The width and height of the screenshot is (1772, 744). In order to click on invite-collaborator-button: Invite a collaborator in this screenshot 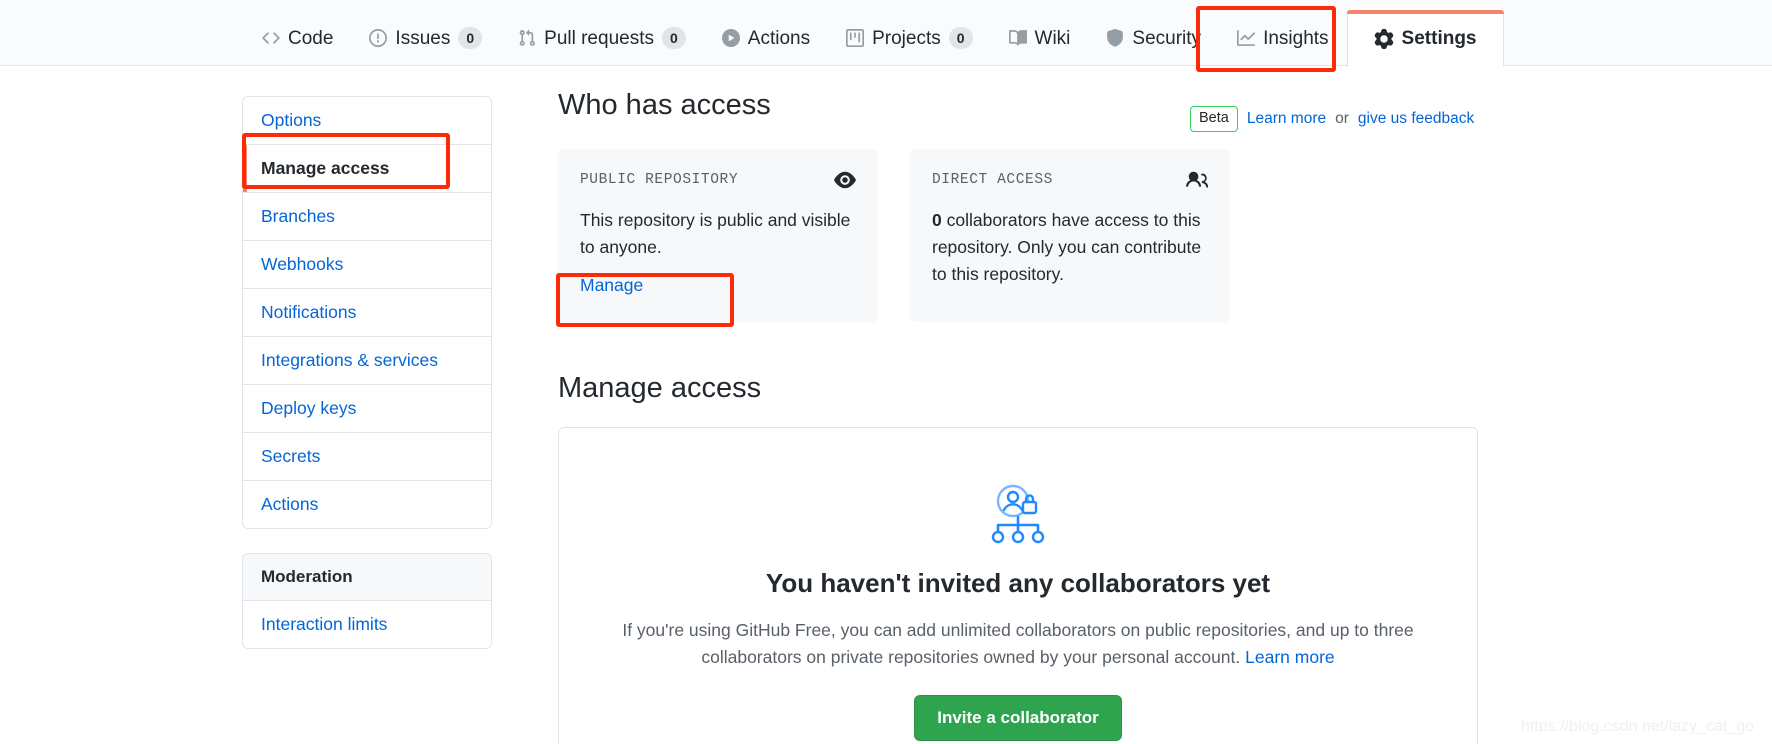, I will do `click(1018, 718)`.